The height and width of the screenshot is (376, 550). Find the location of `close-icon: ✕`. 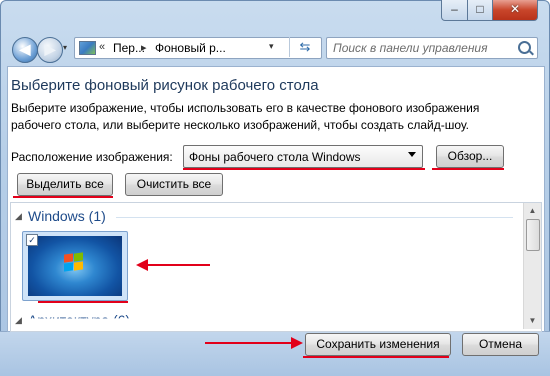

close-icon: ✕ is located at coordinates (515, 9).